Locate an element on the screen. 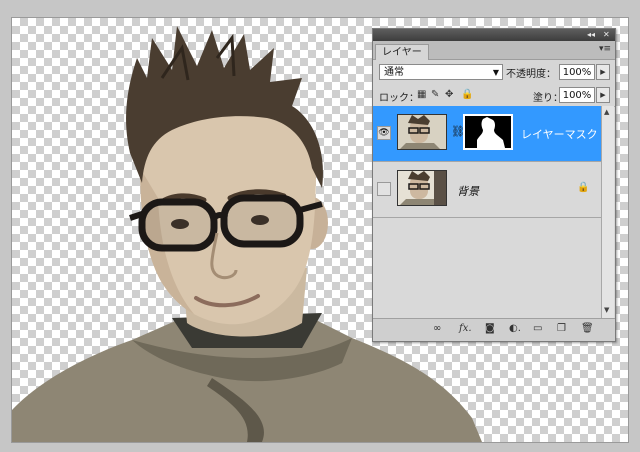 This screenshot has height=452, width=640. panel-titlebar: ◂◂ ✕ is located at coordinates (494, 35).